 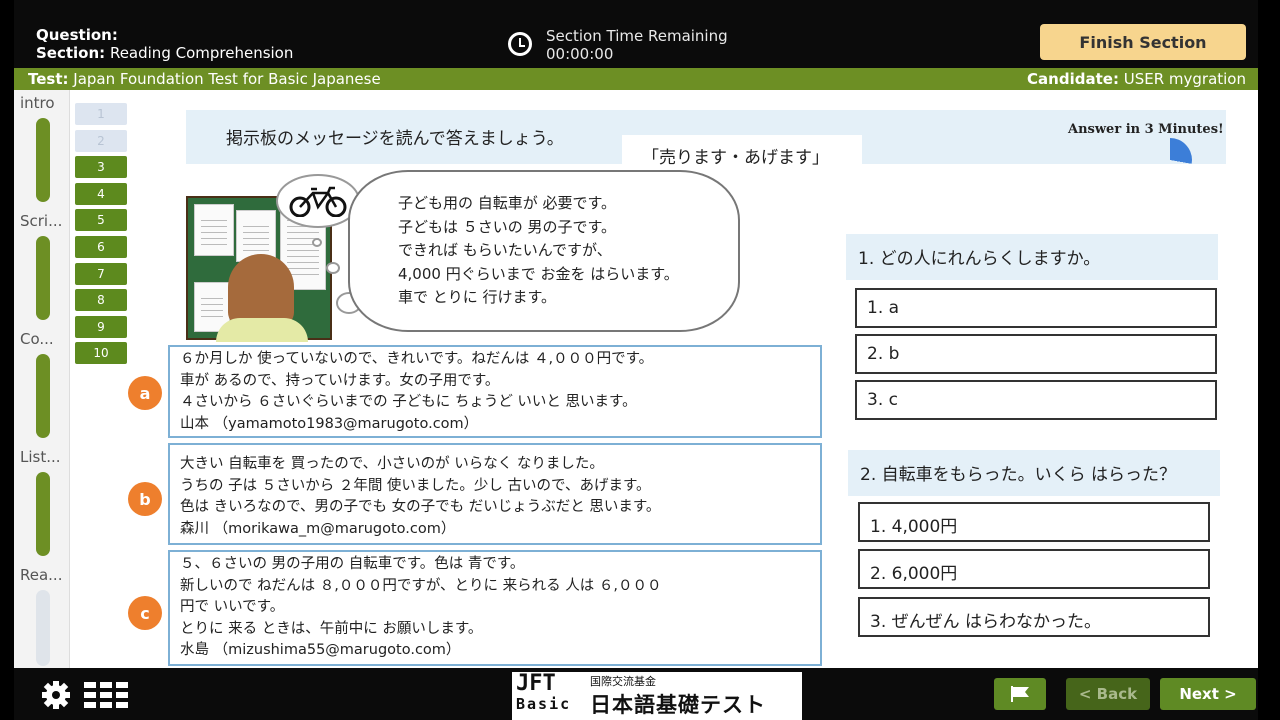 What do you see at coordinates (1032, 257) in the screenshot?
I see `question-1-prompt: 1. どの人にれんらくしますか。` at bounding box center [1032, 257].